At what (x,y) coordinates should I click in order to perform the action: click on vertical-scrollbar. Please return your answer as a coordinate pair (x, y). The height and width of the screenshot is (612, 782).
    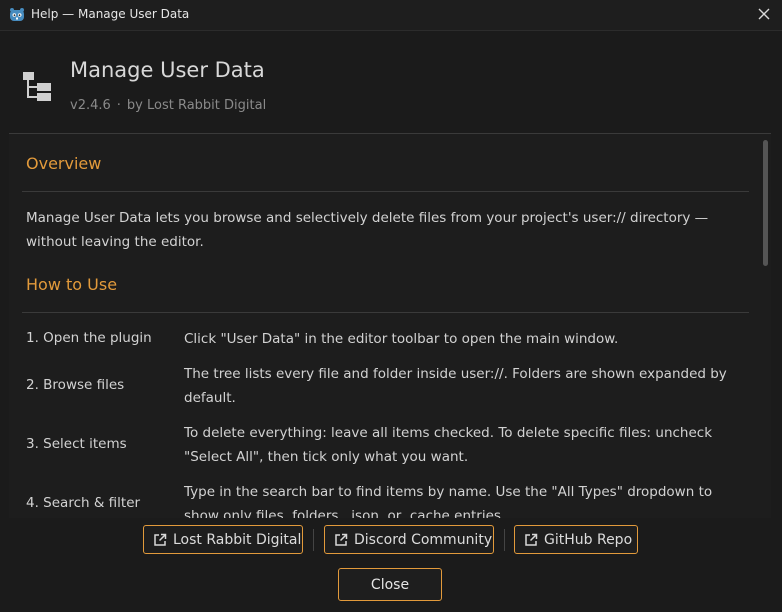
    Looking at the image, I should click on (766, 326).